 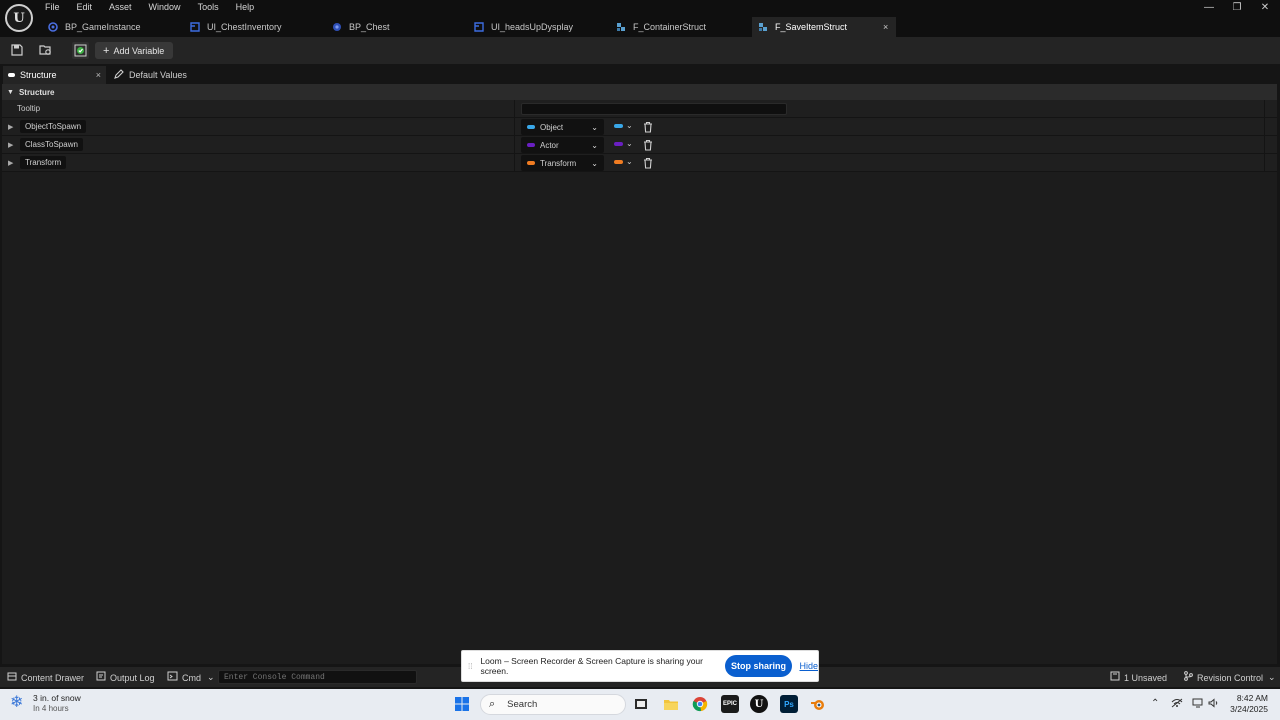 What do you see at coordinates (80, 50) in the screenshot?
I see `compile-icon` at bounding box center [80, 50].